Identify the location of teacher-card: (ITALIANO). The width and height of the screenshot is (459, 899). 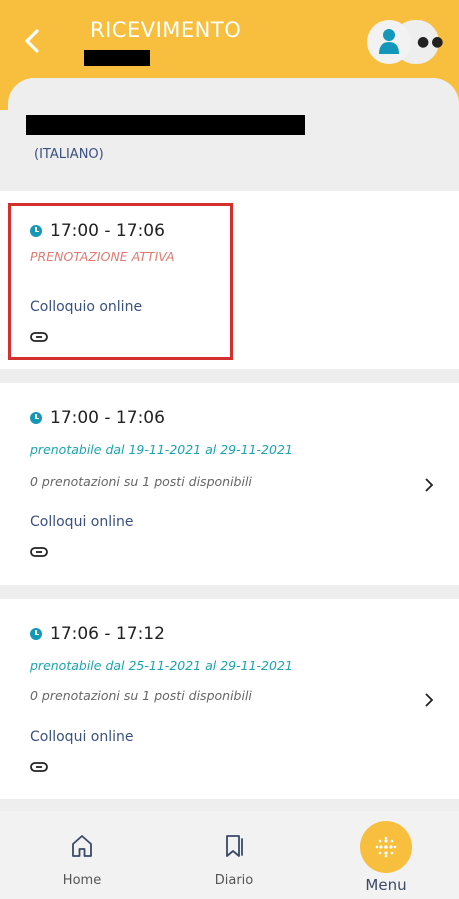
(233, 133).